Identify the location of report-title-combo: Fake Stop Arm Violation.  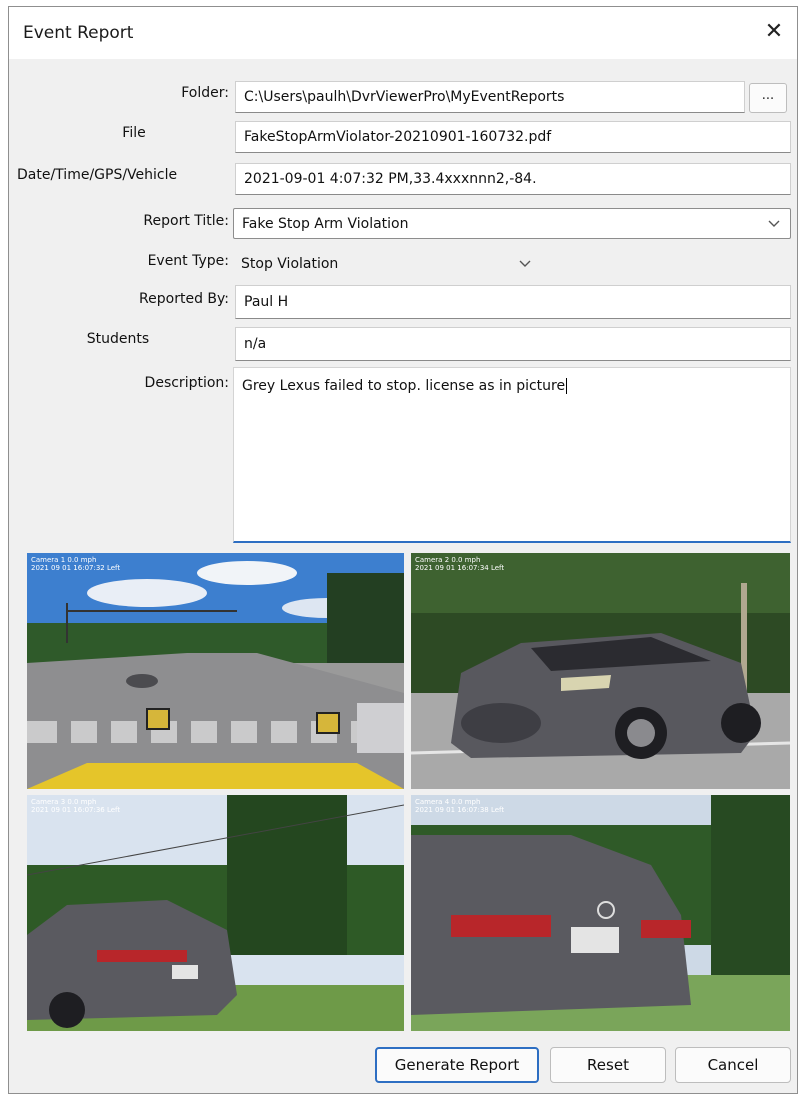
(512, 223).